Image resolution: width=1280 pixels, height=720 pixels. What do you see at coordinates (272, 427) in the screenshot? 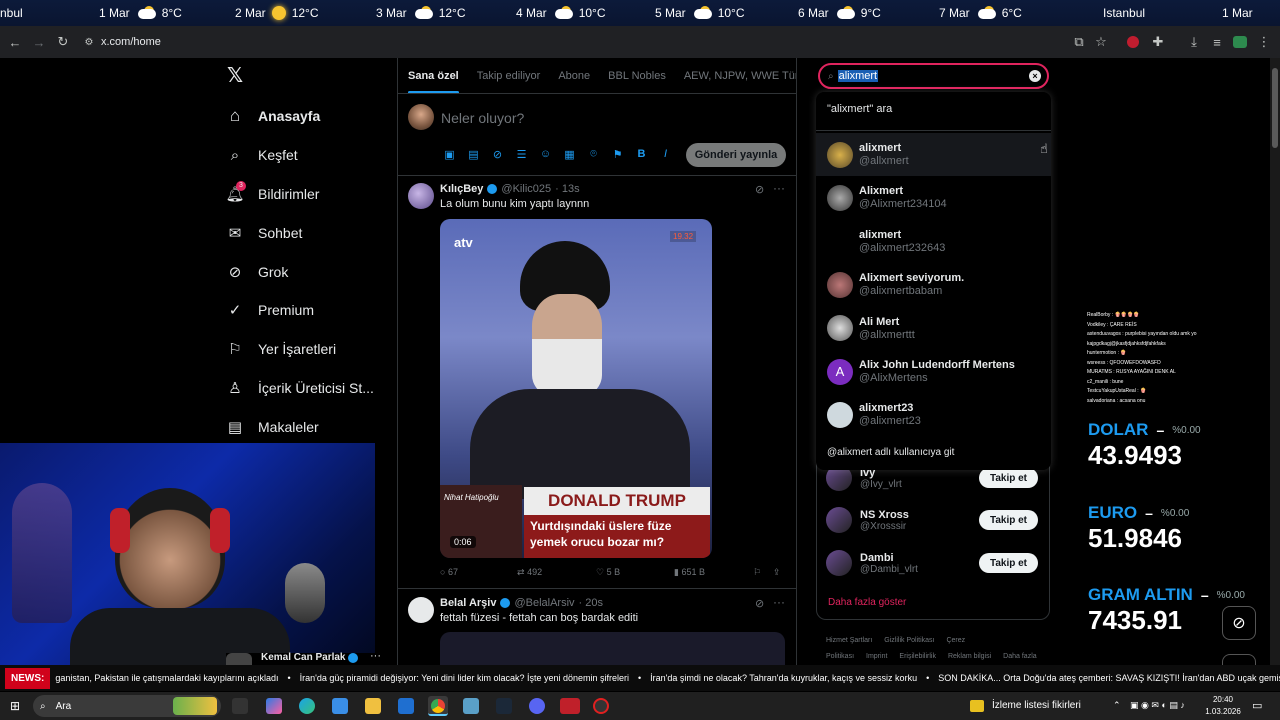
I see `nav-item-articles: ▤ Makaleler` at bounding box center [272, 427].